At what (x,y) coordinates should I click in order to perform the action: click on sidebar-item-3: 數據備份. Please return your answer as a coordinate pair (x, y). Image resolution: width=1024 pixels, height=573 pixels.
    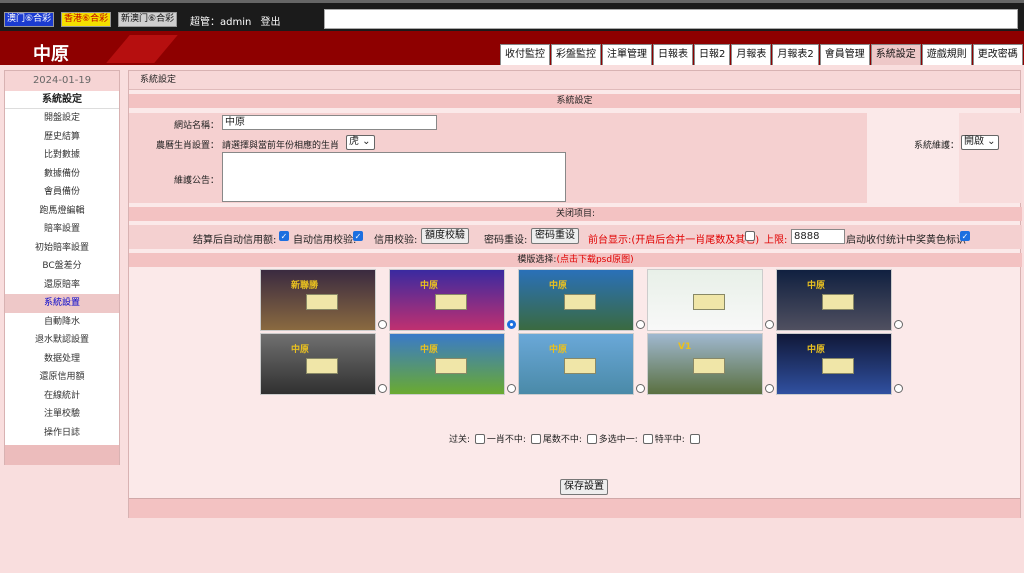
    Looking at the image, I should click on (62, 174).